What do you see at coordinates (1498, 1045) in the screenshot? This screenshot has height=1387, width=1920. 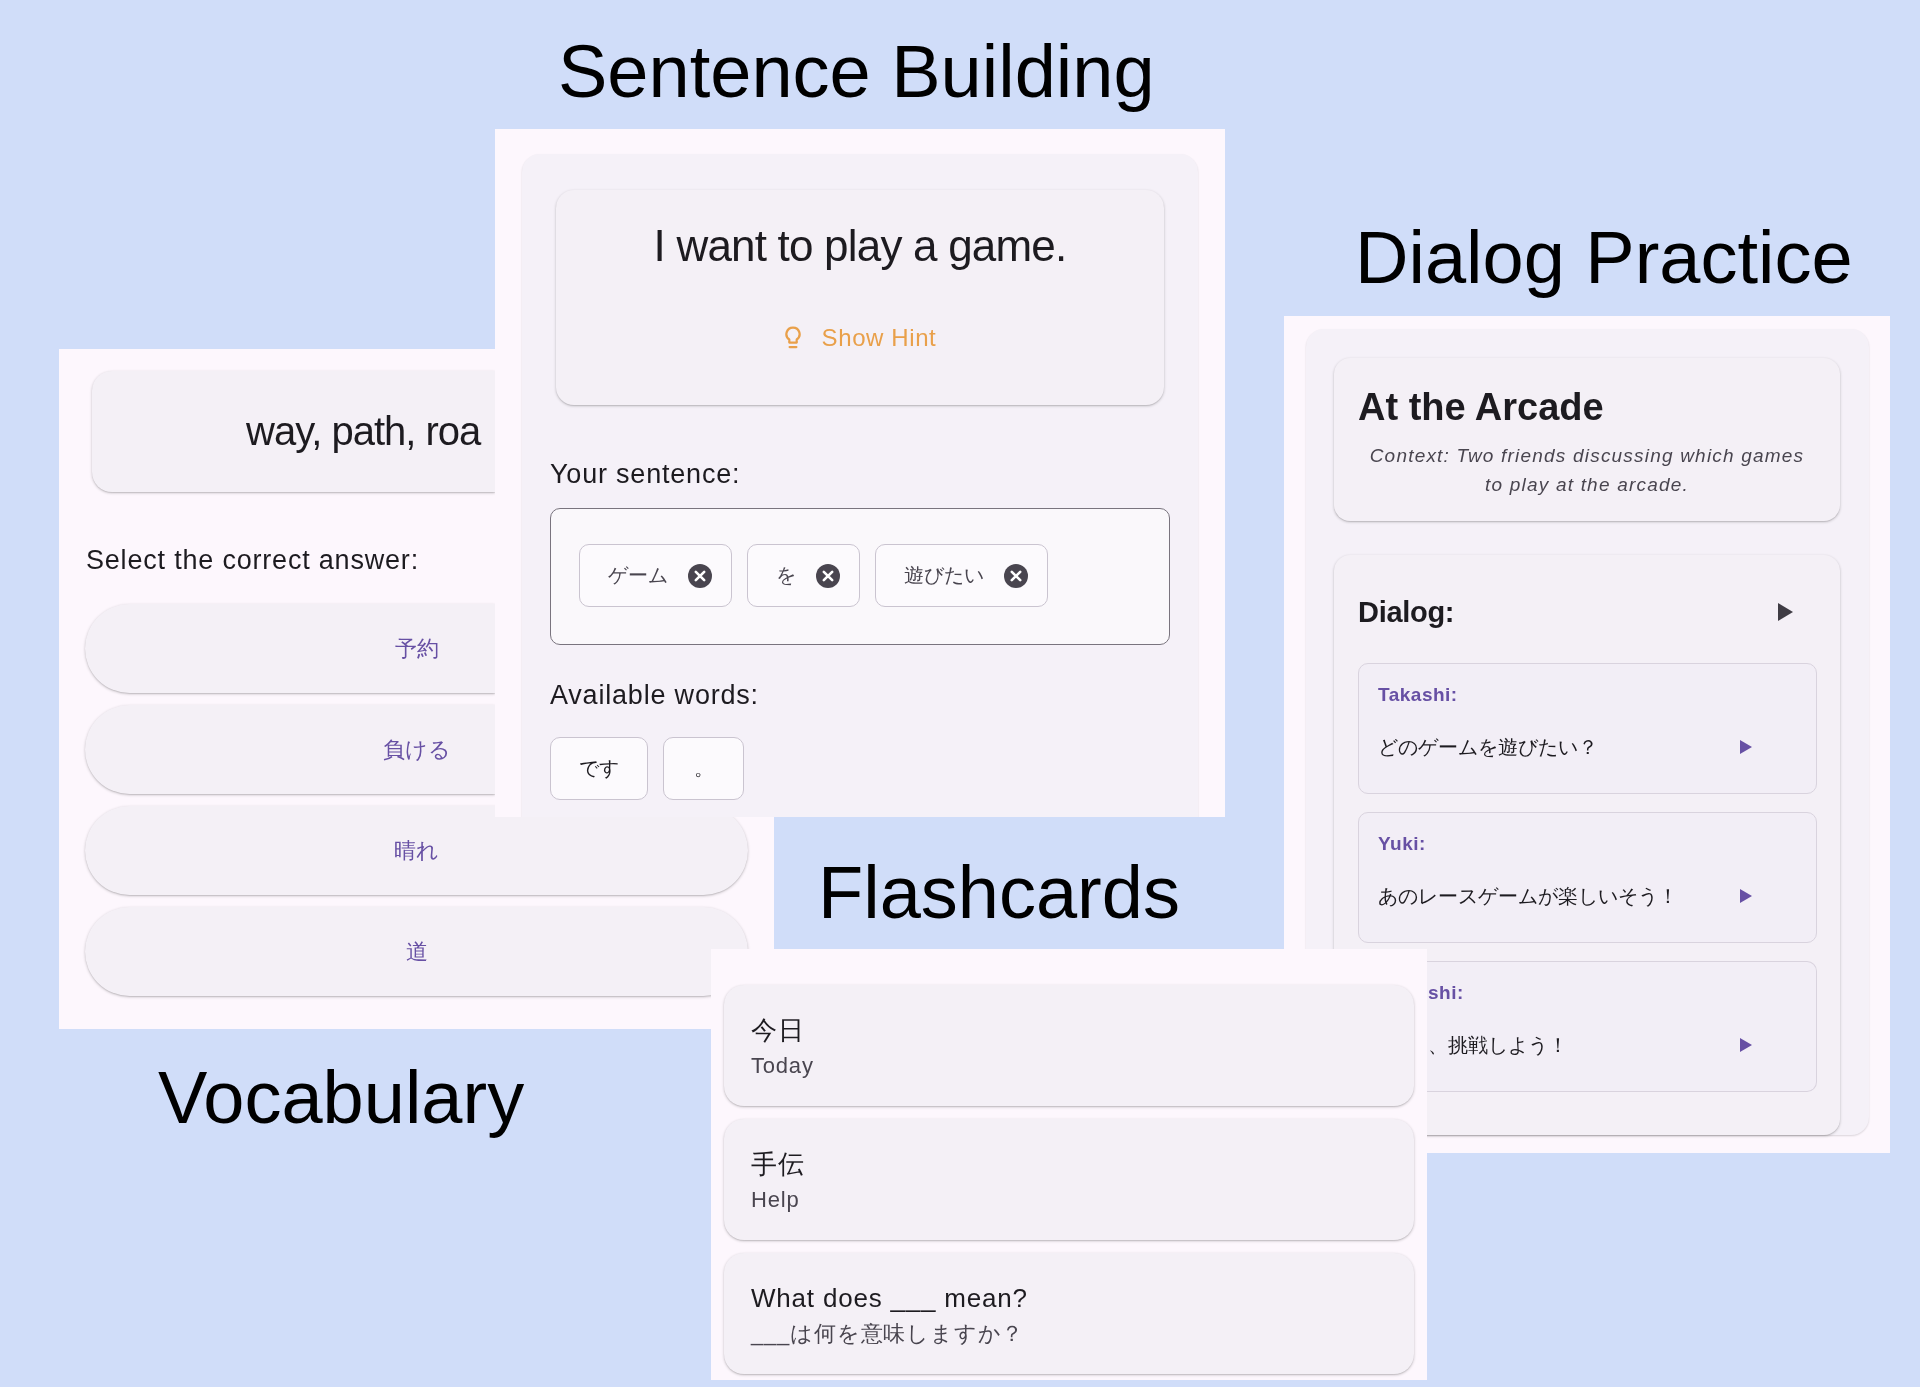 I see `line-text: 、挑戦しよう！` at bounding box center [1498, 1045].